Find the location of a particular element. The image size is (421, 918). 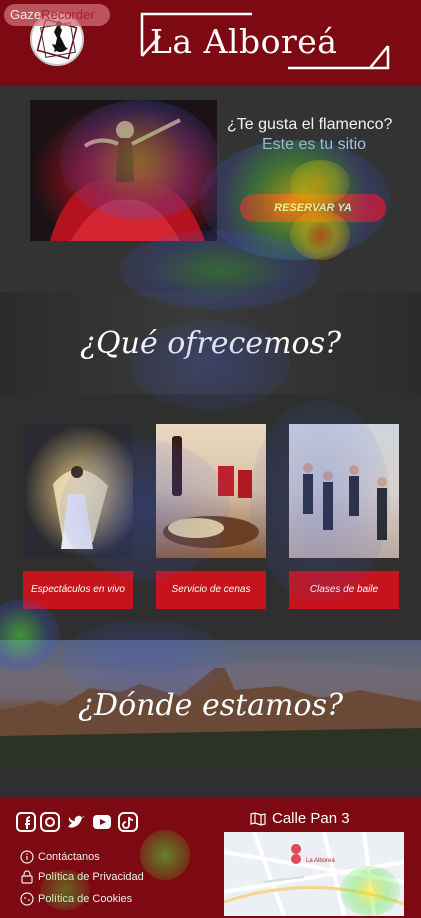

hero-question: ¿Te gusta el flamenco? is located at coordinates (310, 124).